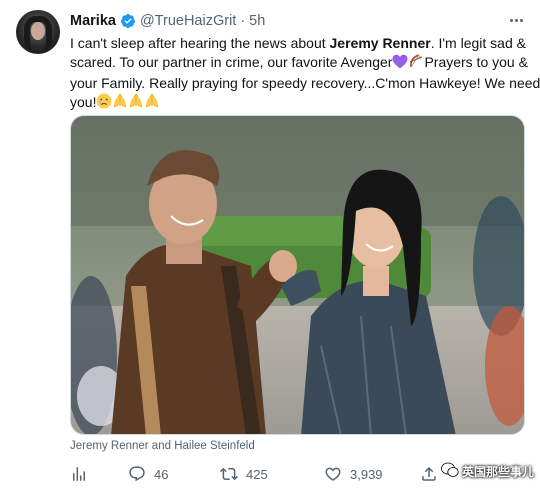 The height and width of the screenshot is (490, 540). What do you see at coordinates (162, 446) in the screenshot?
I see `photo-caption: Jeremy Renner and Hailee Steinfeld` at bounding box center [162, 446].